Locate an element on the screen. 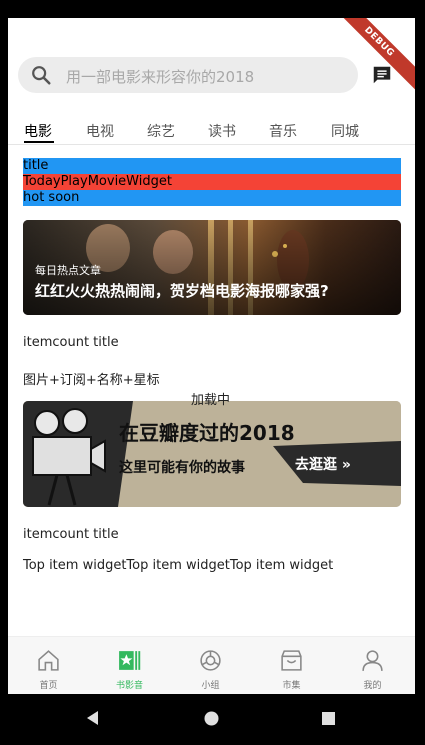 The image size is (425, 745). section2-title: itemcount title is located at coordinates (71, 534).